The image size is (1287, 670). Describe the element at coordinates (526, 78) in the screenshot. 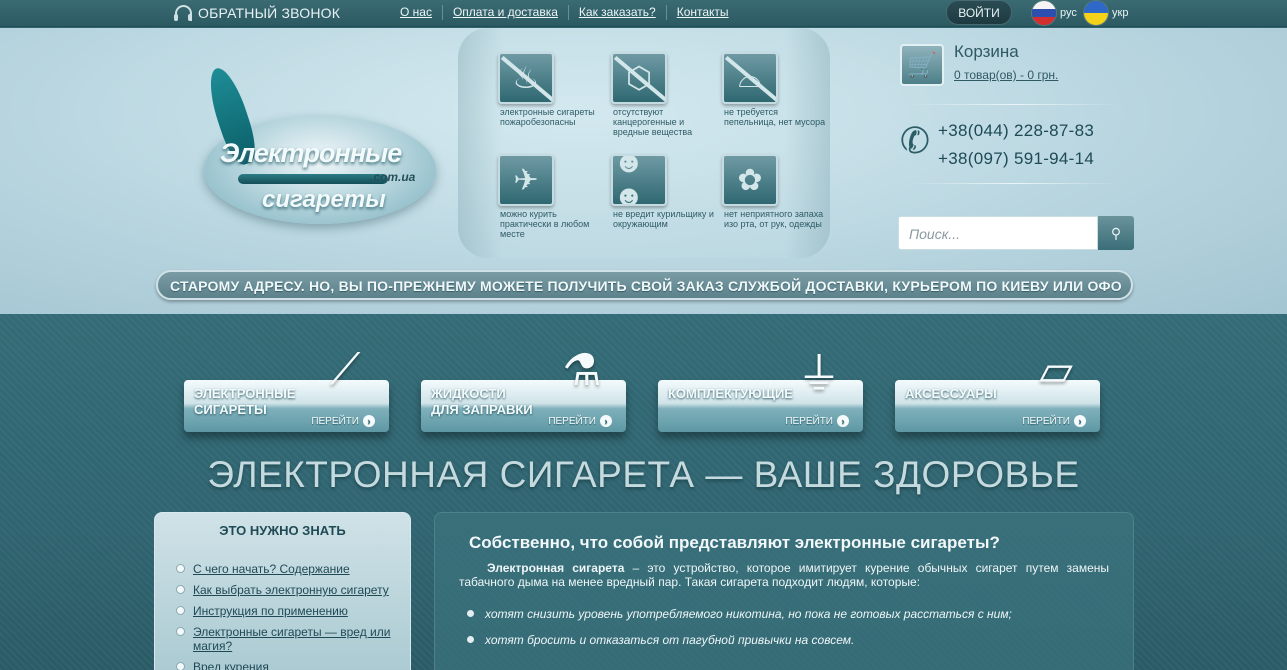

I see `fire-icon: ♨` at that location.